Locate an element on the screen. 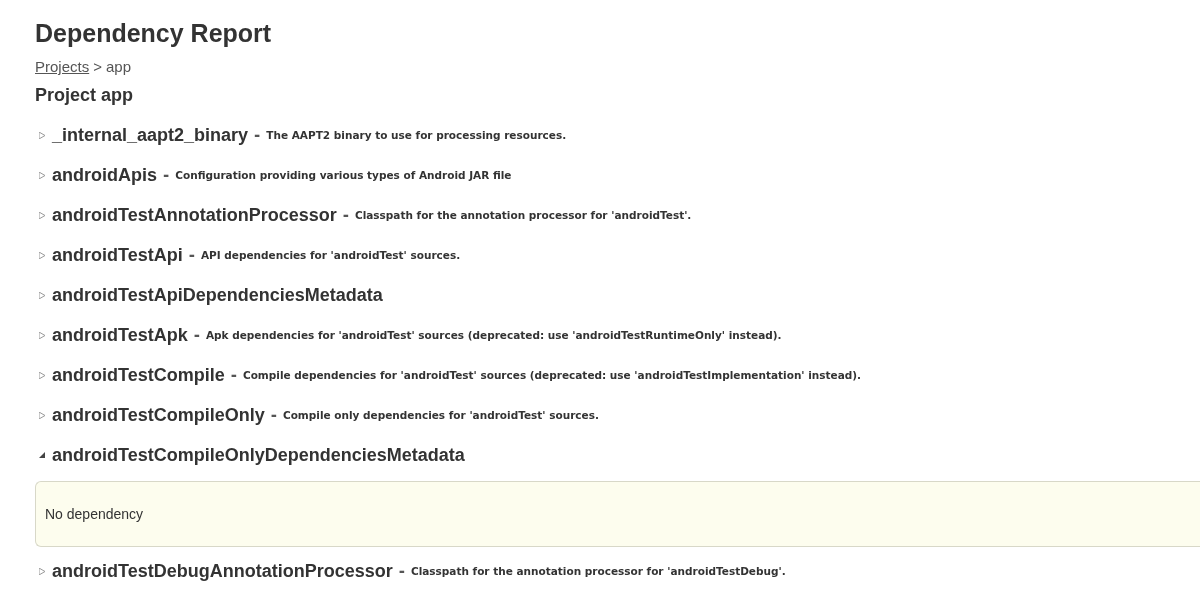  configuration-description: Classpath for the annotation processor for 'androidTest'. is located at coordinates (523, 215).